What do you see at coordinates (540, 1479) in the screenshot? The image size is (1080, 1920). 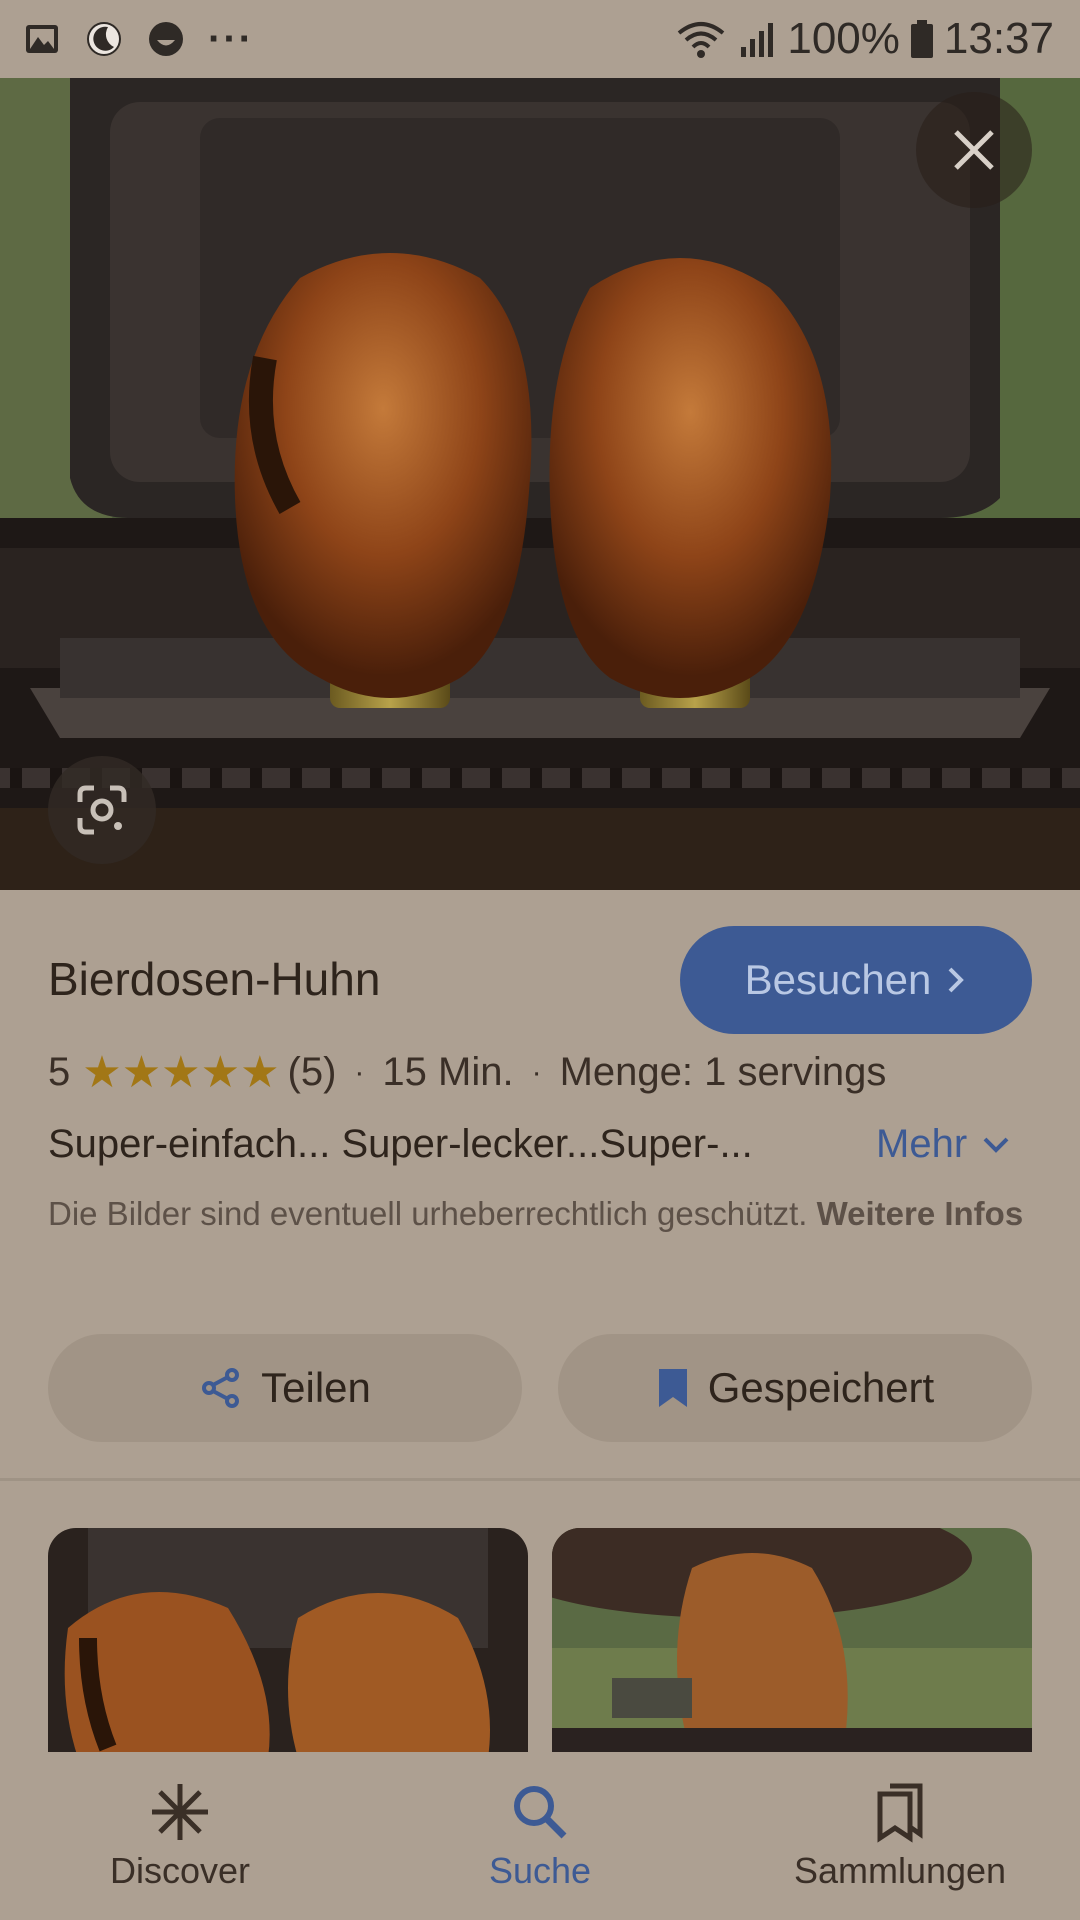 I see `divider` at bounding box center [540, 1479].